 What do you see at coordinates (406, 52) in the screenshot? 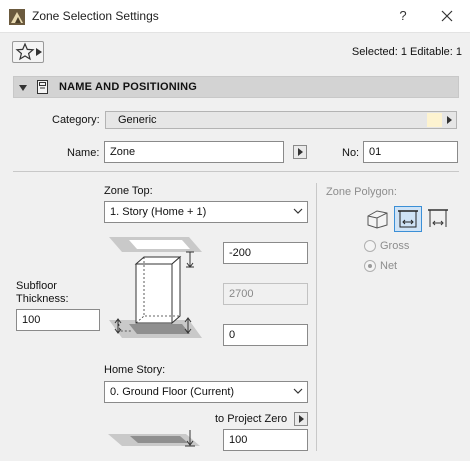
I see `selection-info: Selected: 1 Editable: 1` at bounding box center [406, 52].